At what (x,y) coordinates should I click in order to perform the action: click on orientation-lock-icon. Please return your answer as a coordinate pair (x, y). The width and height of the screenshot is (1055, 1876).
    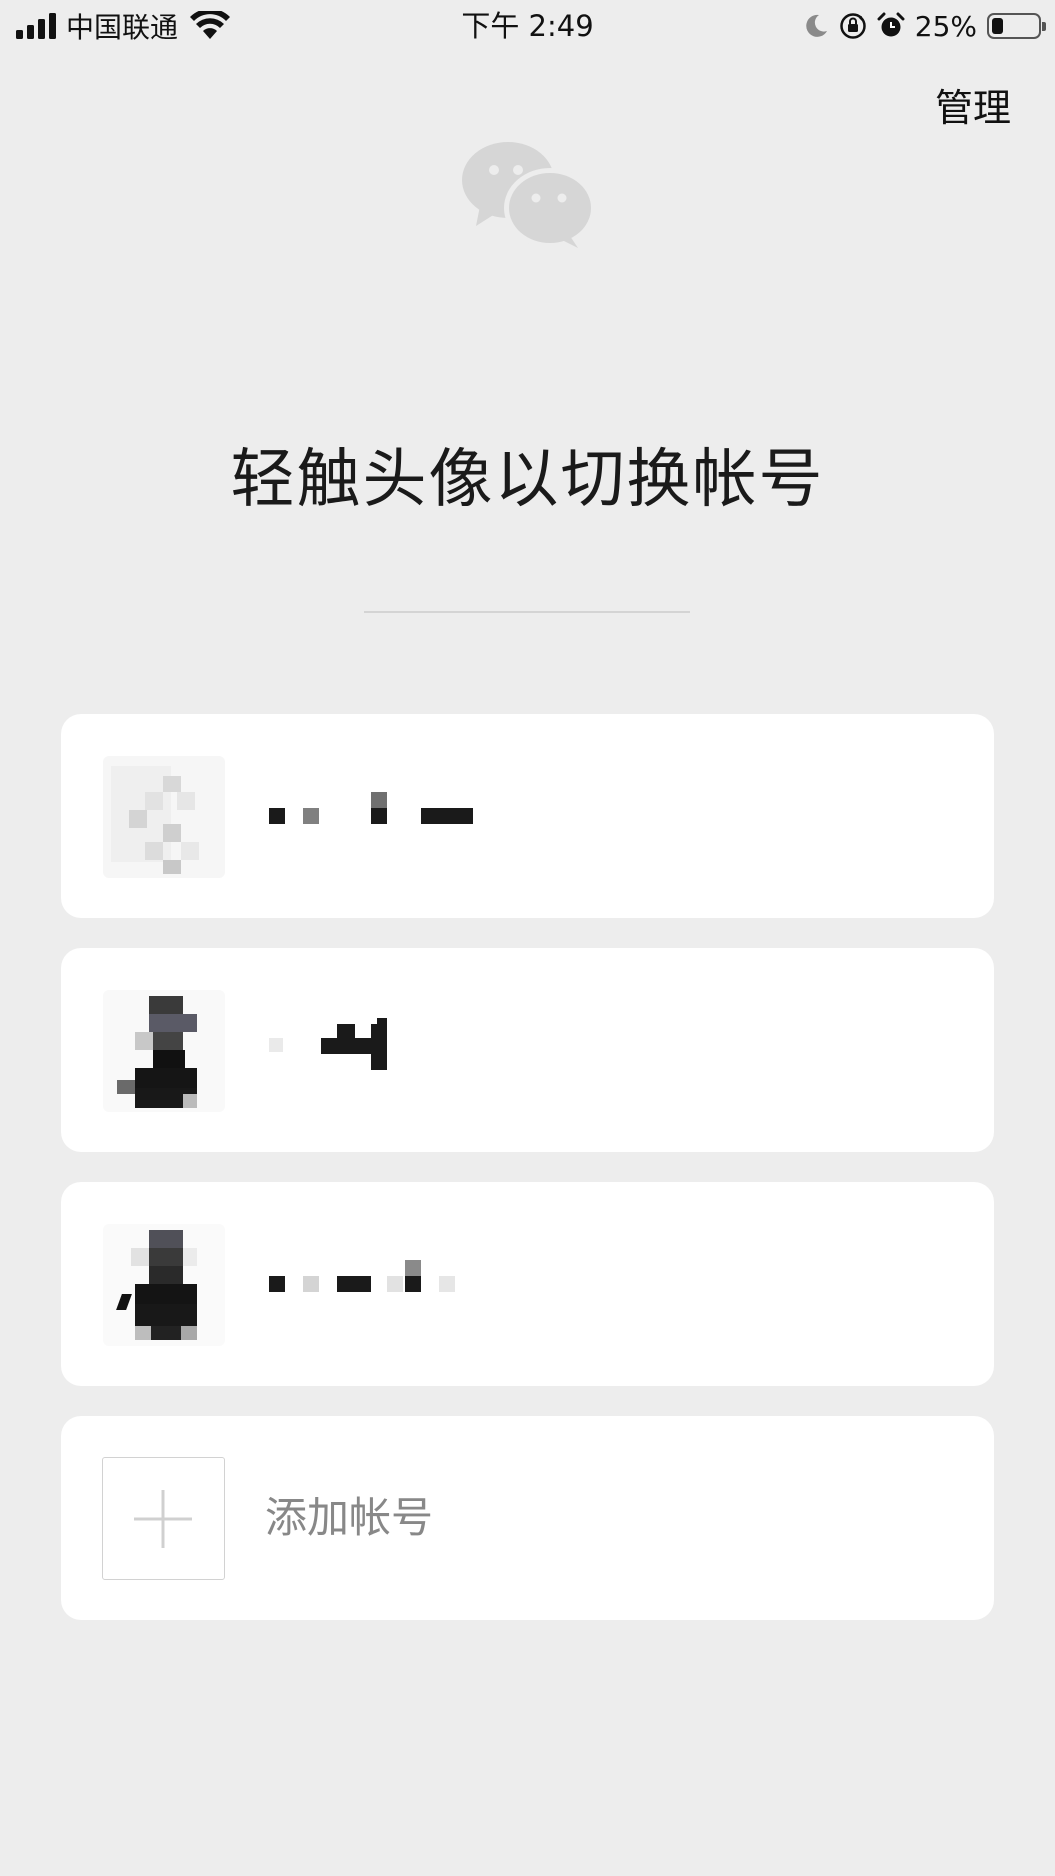
    Looking at the image, I should click on (853, 26).